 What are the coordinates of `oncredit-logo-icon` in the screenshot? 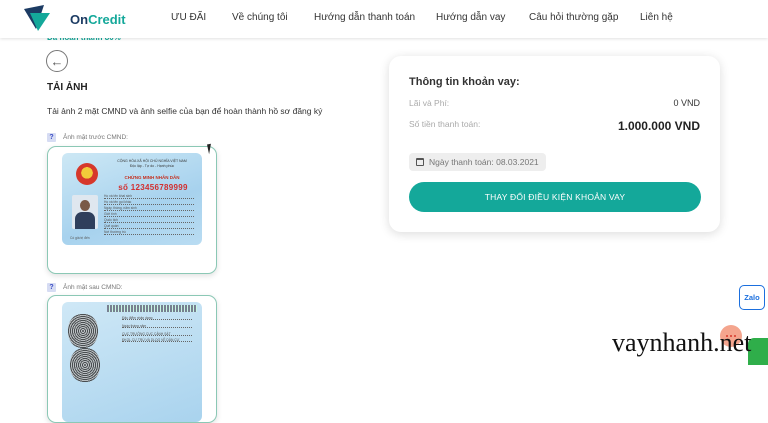 It's located at (37, 18).